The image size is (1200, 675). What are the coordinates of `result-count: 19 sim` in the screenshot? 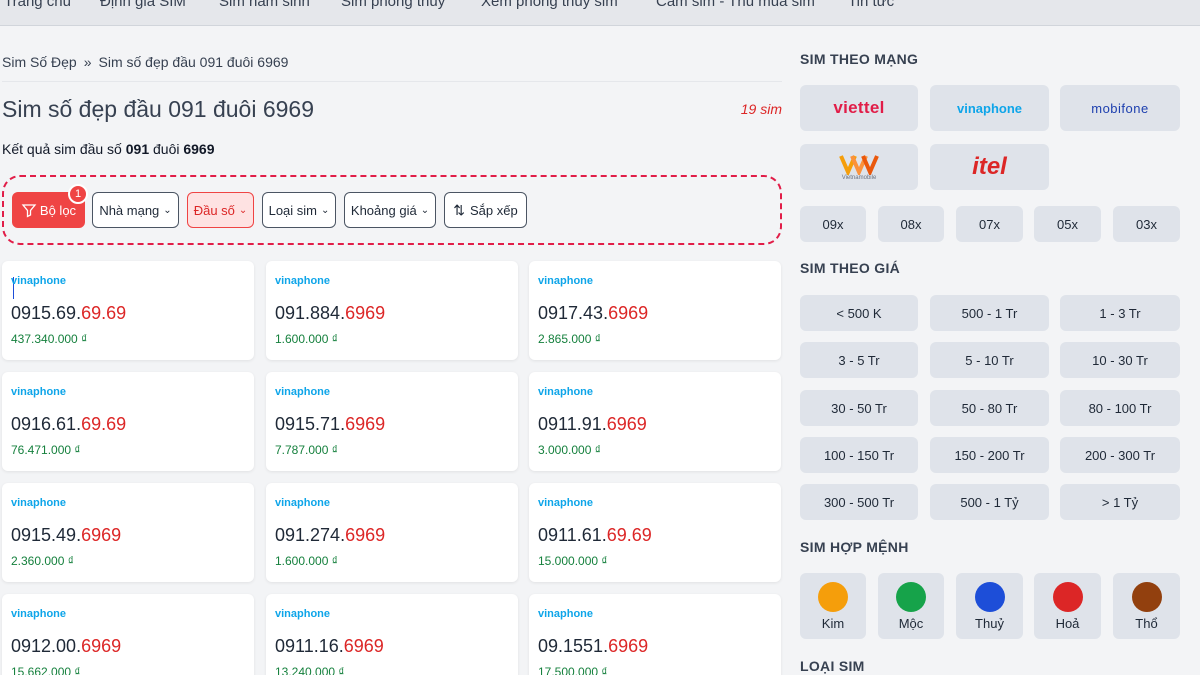 It's located at (761, 109).